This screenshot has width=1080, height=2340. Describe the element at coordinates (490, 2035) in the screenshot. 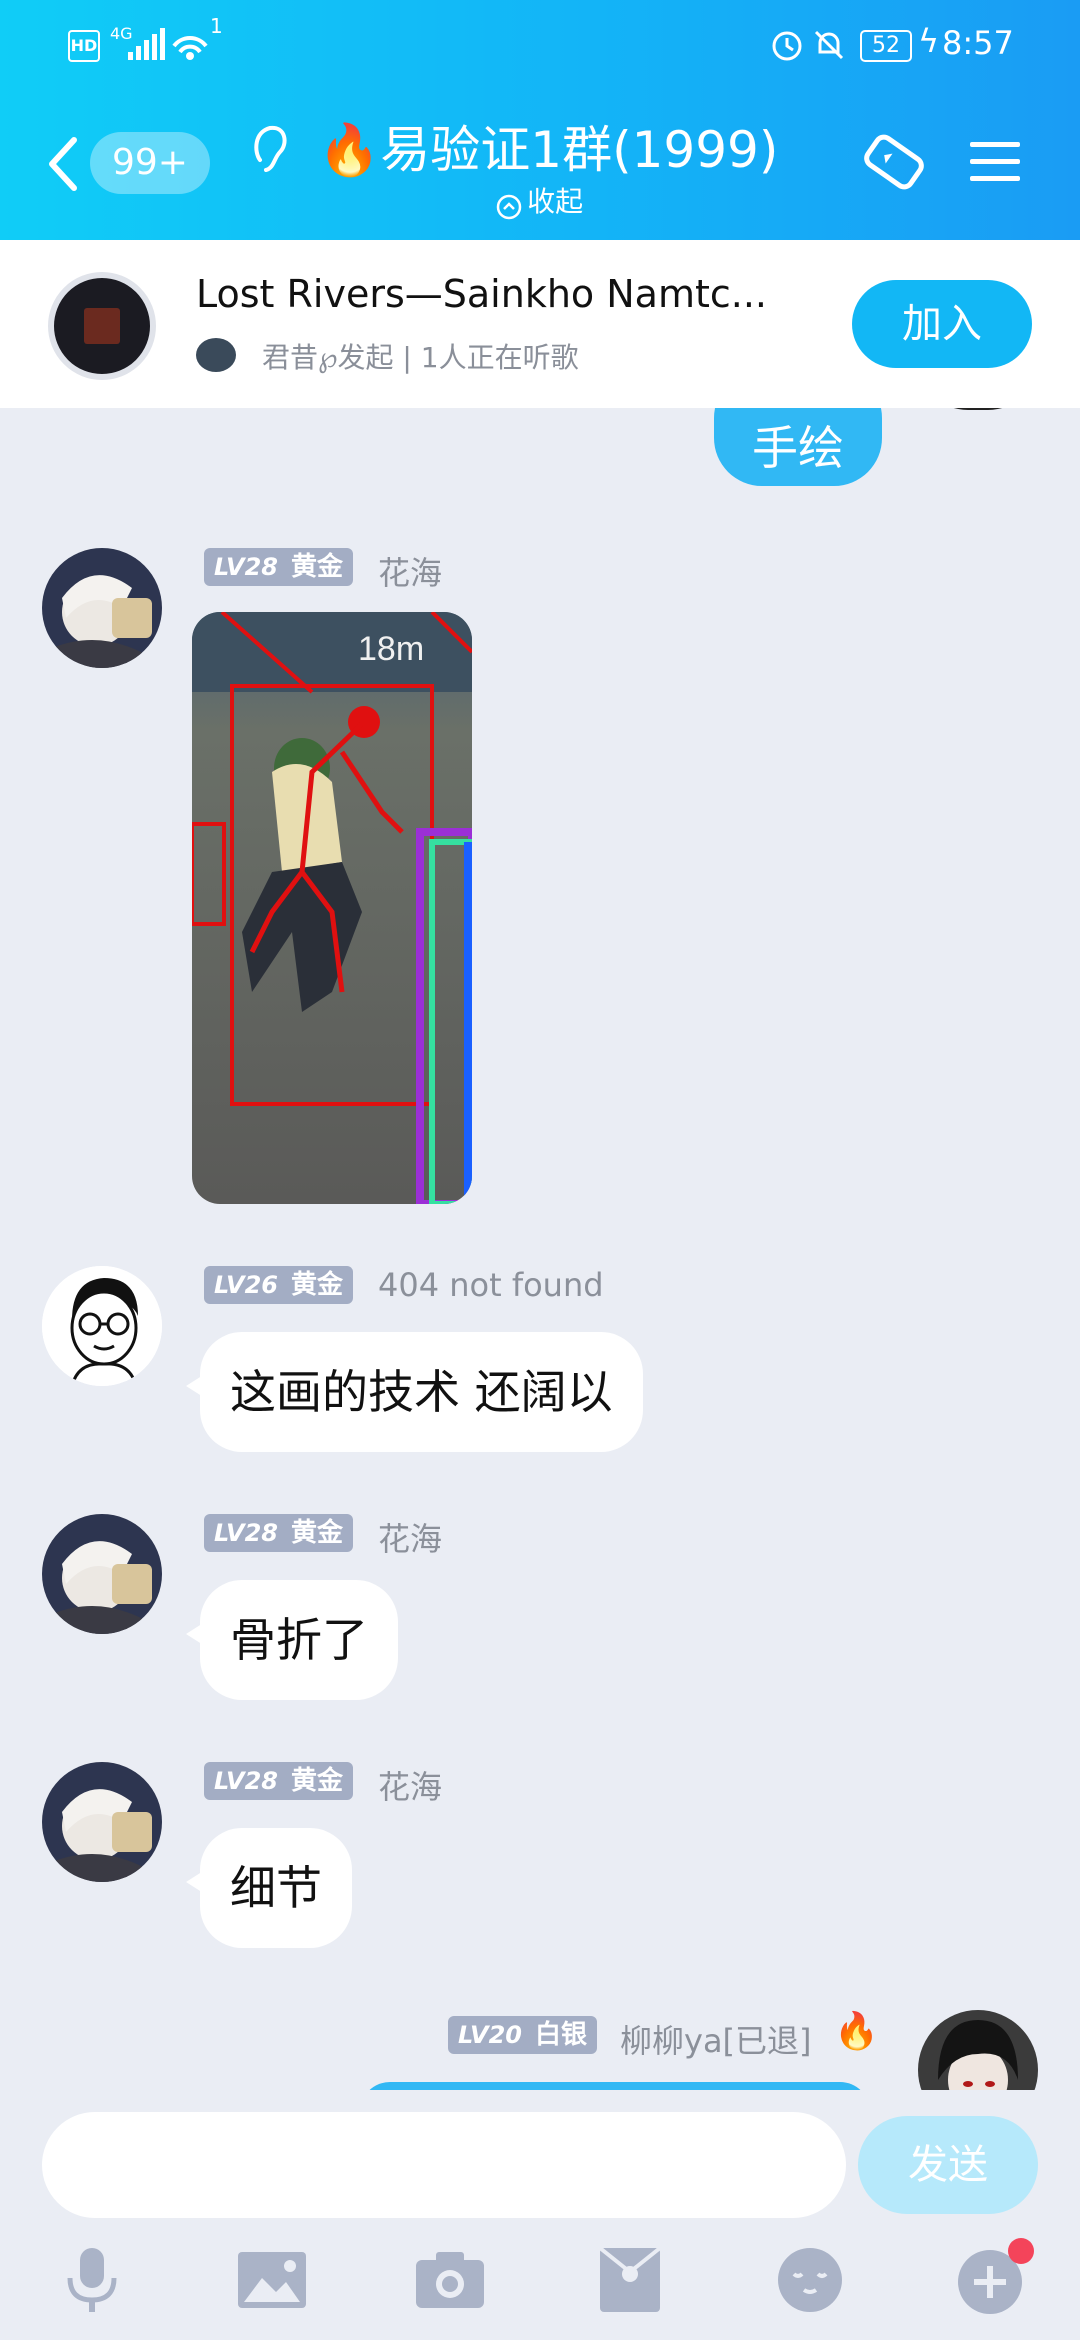

I see `level: LV20` at that location.